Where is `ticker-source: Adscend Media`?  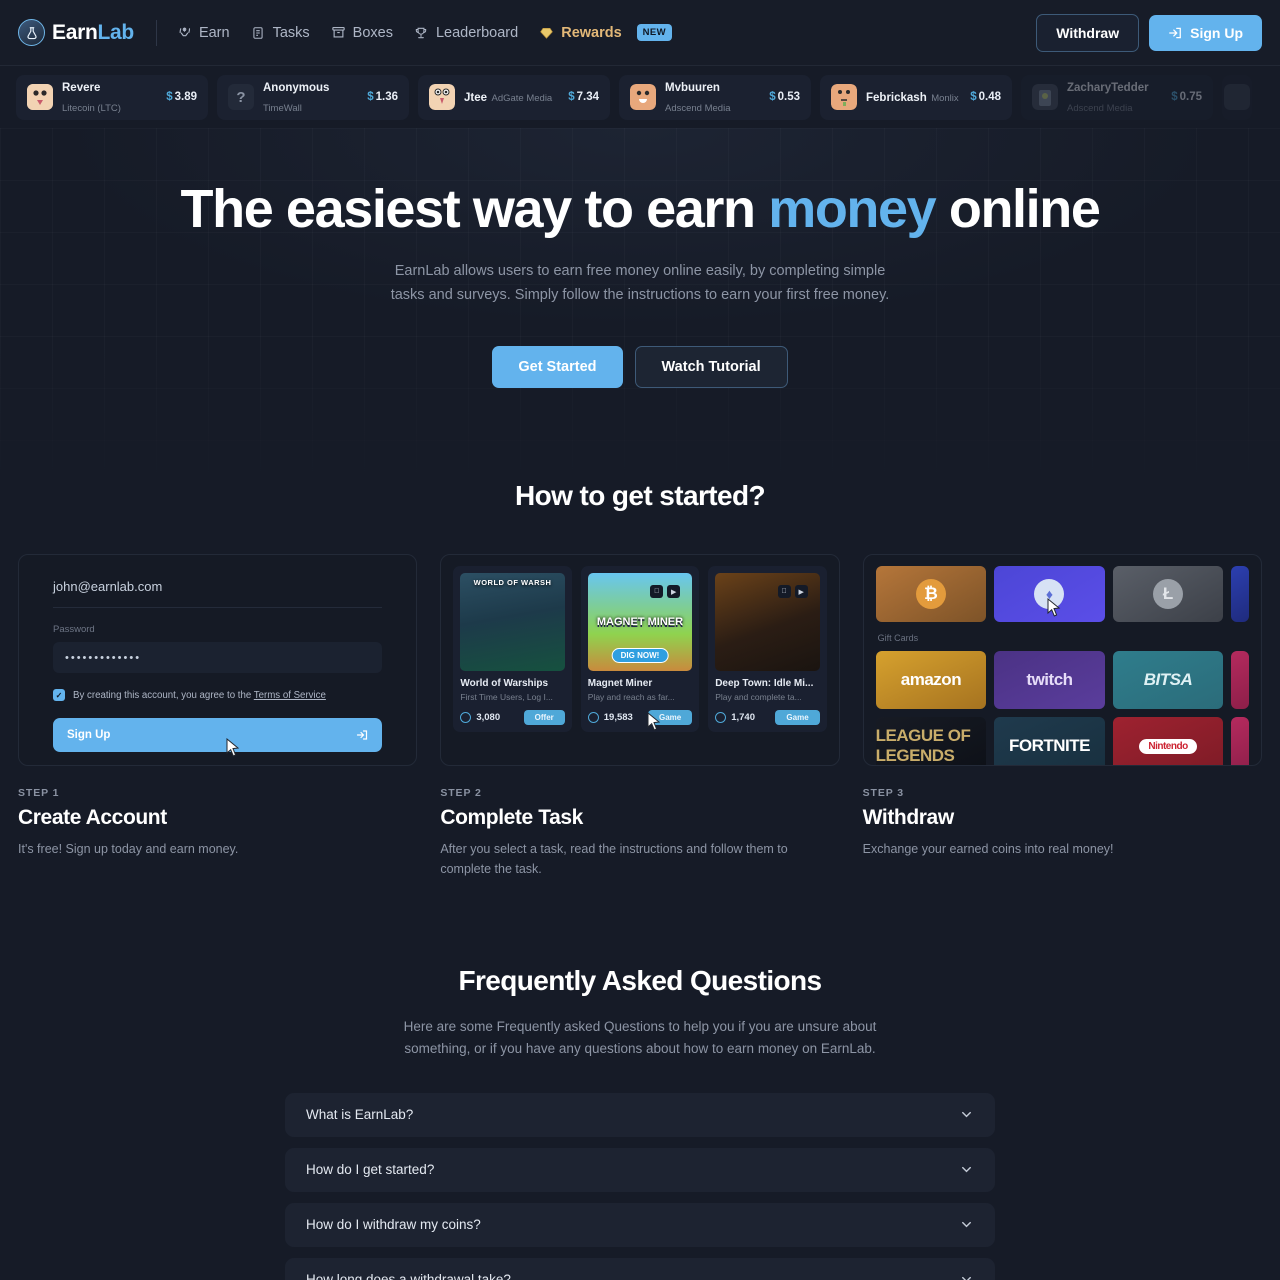 ticker-source: Adscend Media is located at coordinates (1100, 108).